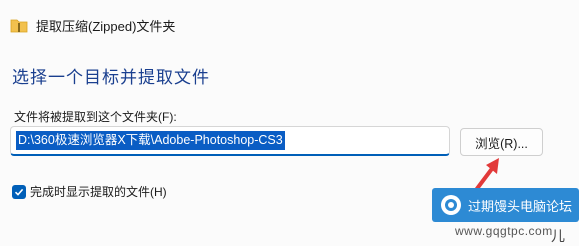 This screenshot has width=579, height=246. Describe the element at coordinates (106, 26) in the screenshot. I see `window-title: 提取压缩(Zipped)文件夹` at that location.